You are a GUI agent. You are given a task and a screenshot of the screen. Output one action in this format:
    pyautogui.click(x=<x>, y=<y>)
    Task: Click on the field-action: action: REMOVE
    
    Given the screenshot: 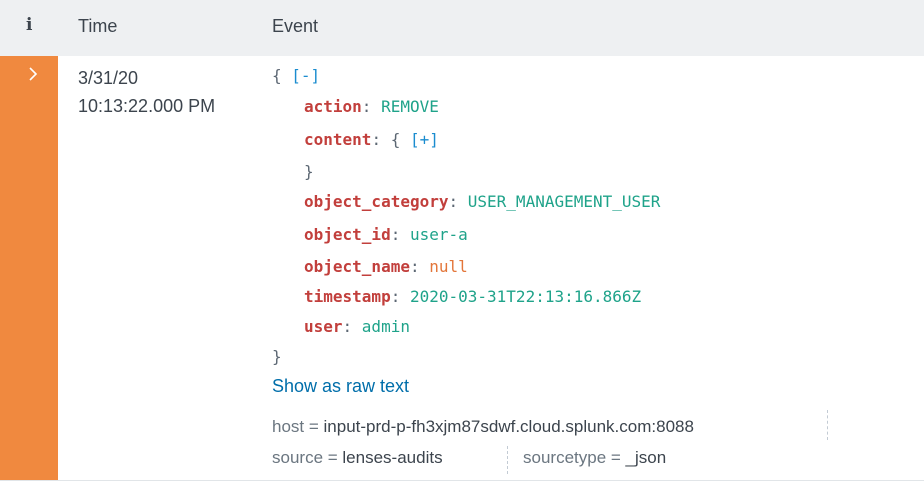 What is the action you would take?
    pyautogui.click(x=371, y=106)
    